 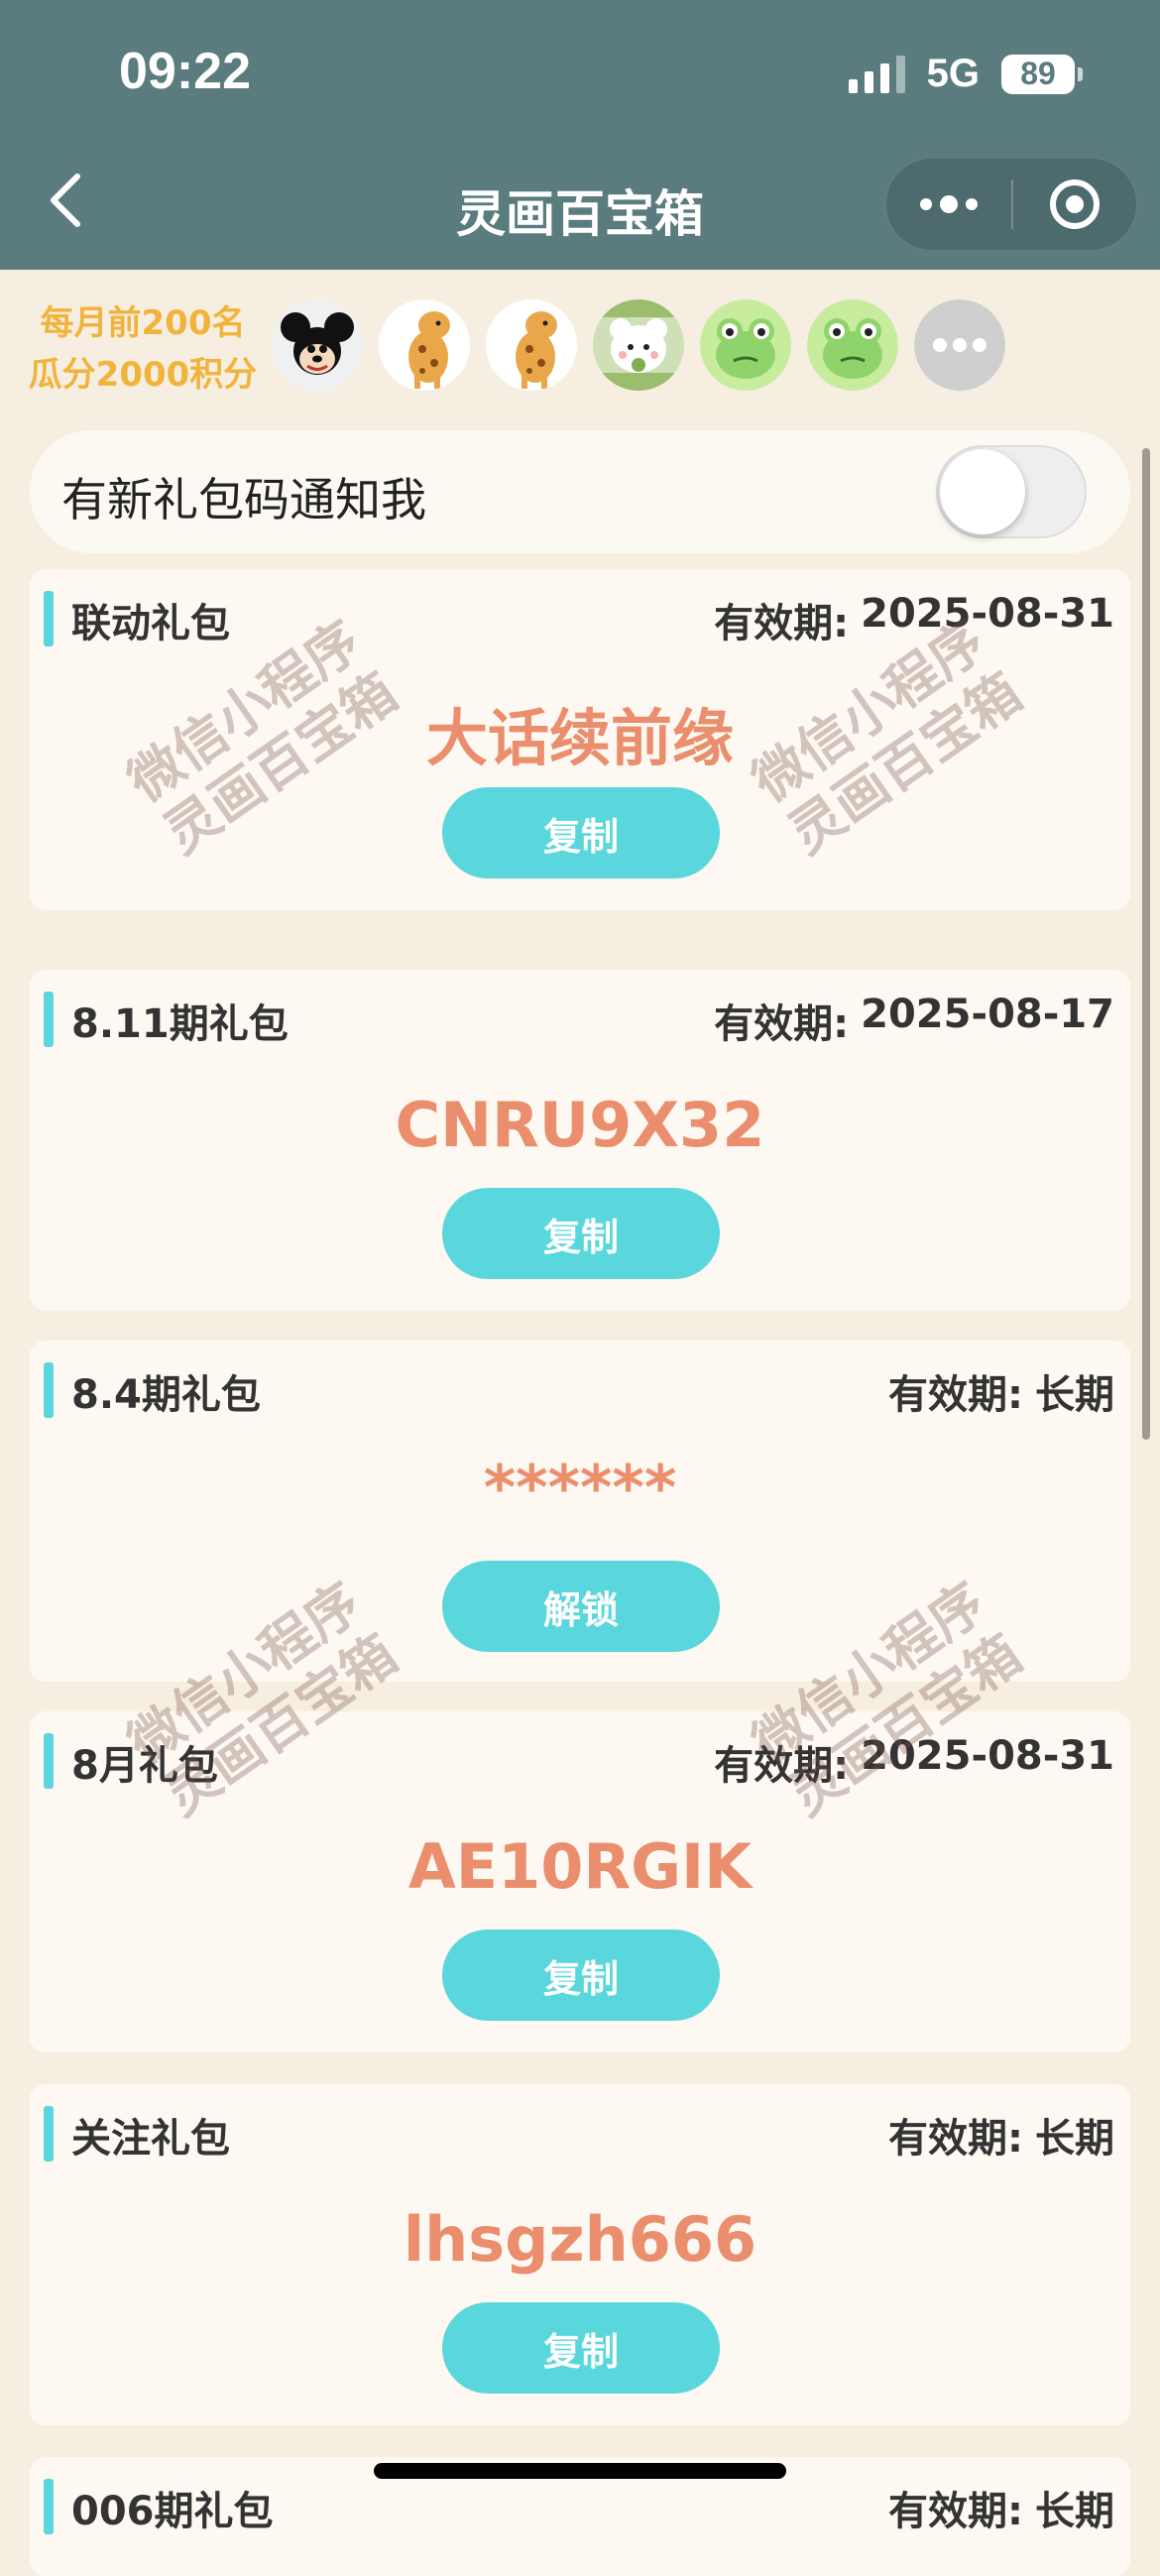 I want to click on gift-title: 关注礼包, so click(x=150, y=2139).